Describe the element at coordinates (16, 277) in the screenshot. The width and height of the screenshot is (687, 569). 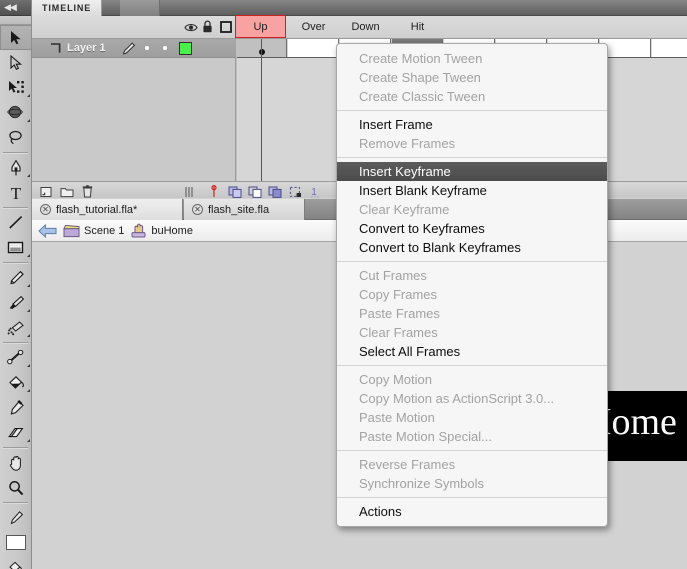
I see `pencil-tool` at that location.